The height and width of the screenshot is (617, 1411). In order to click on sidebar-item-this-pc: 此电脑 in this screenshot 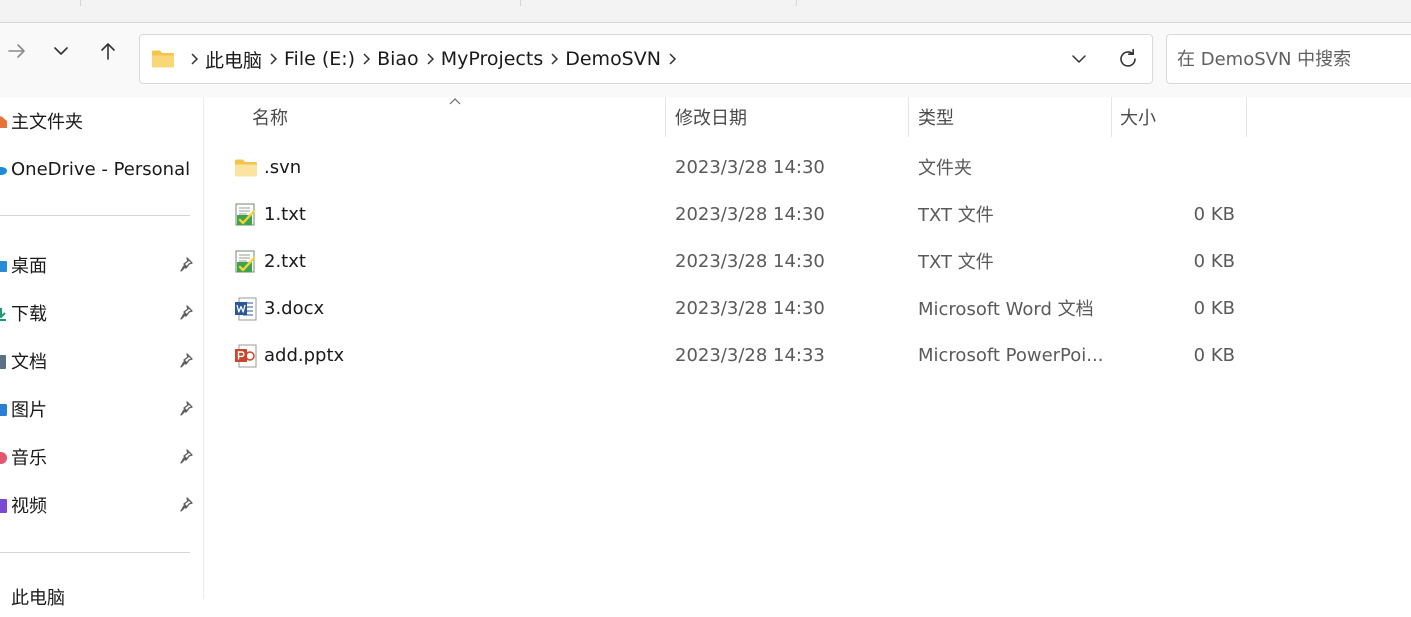, I will do `click(102, 597)`.